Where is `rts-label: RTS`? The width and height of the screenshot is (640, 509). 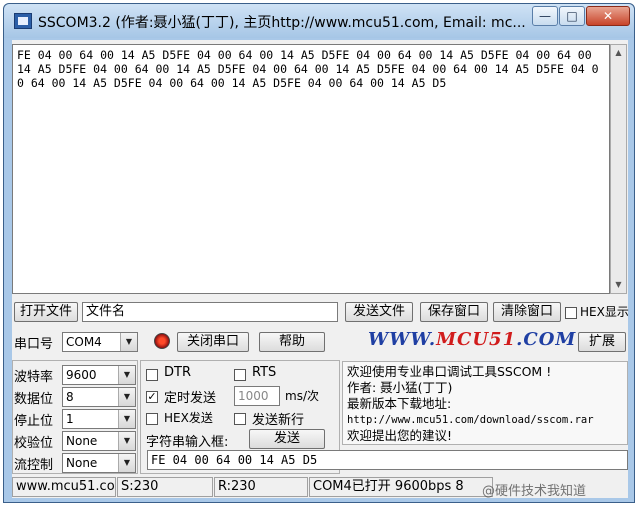
rts-label: RTS is located at coordinates (264, 372).